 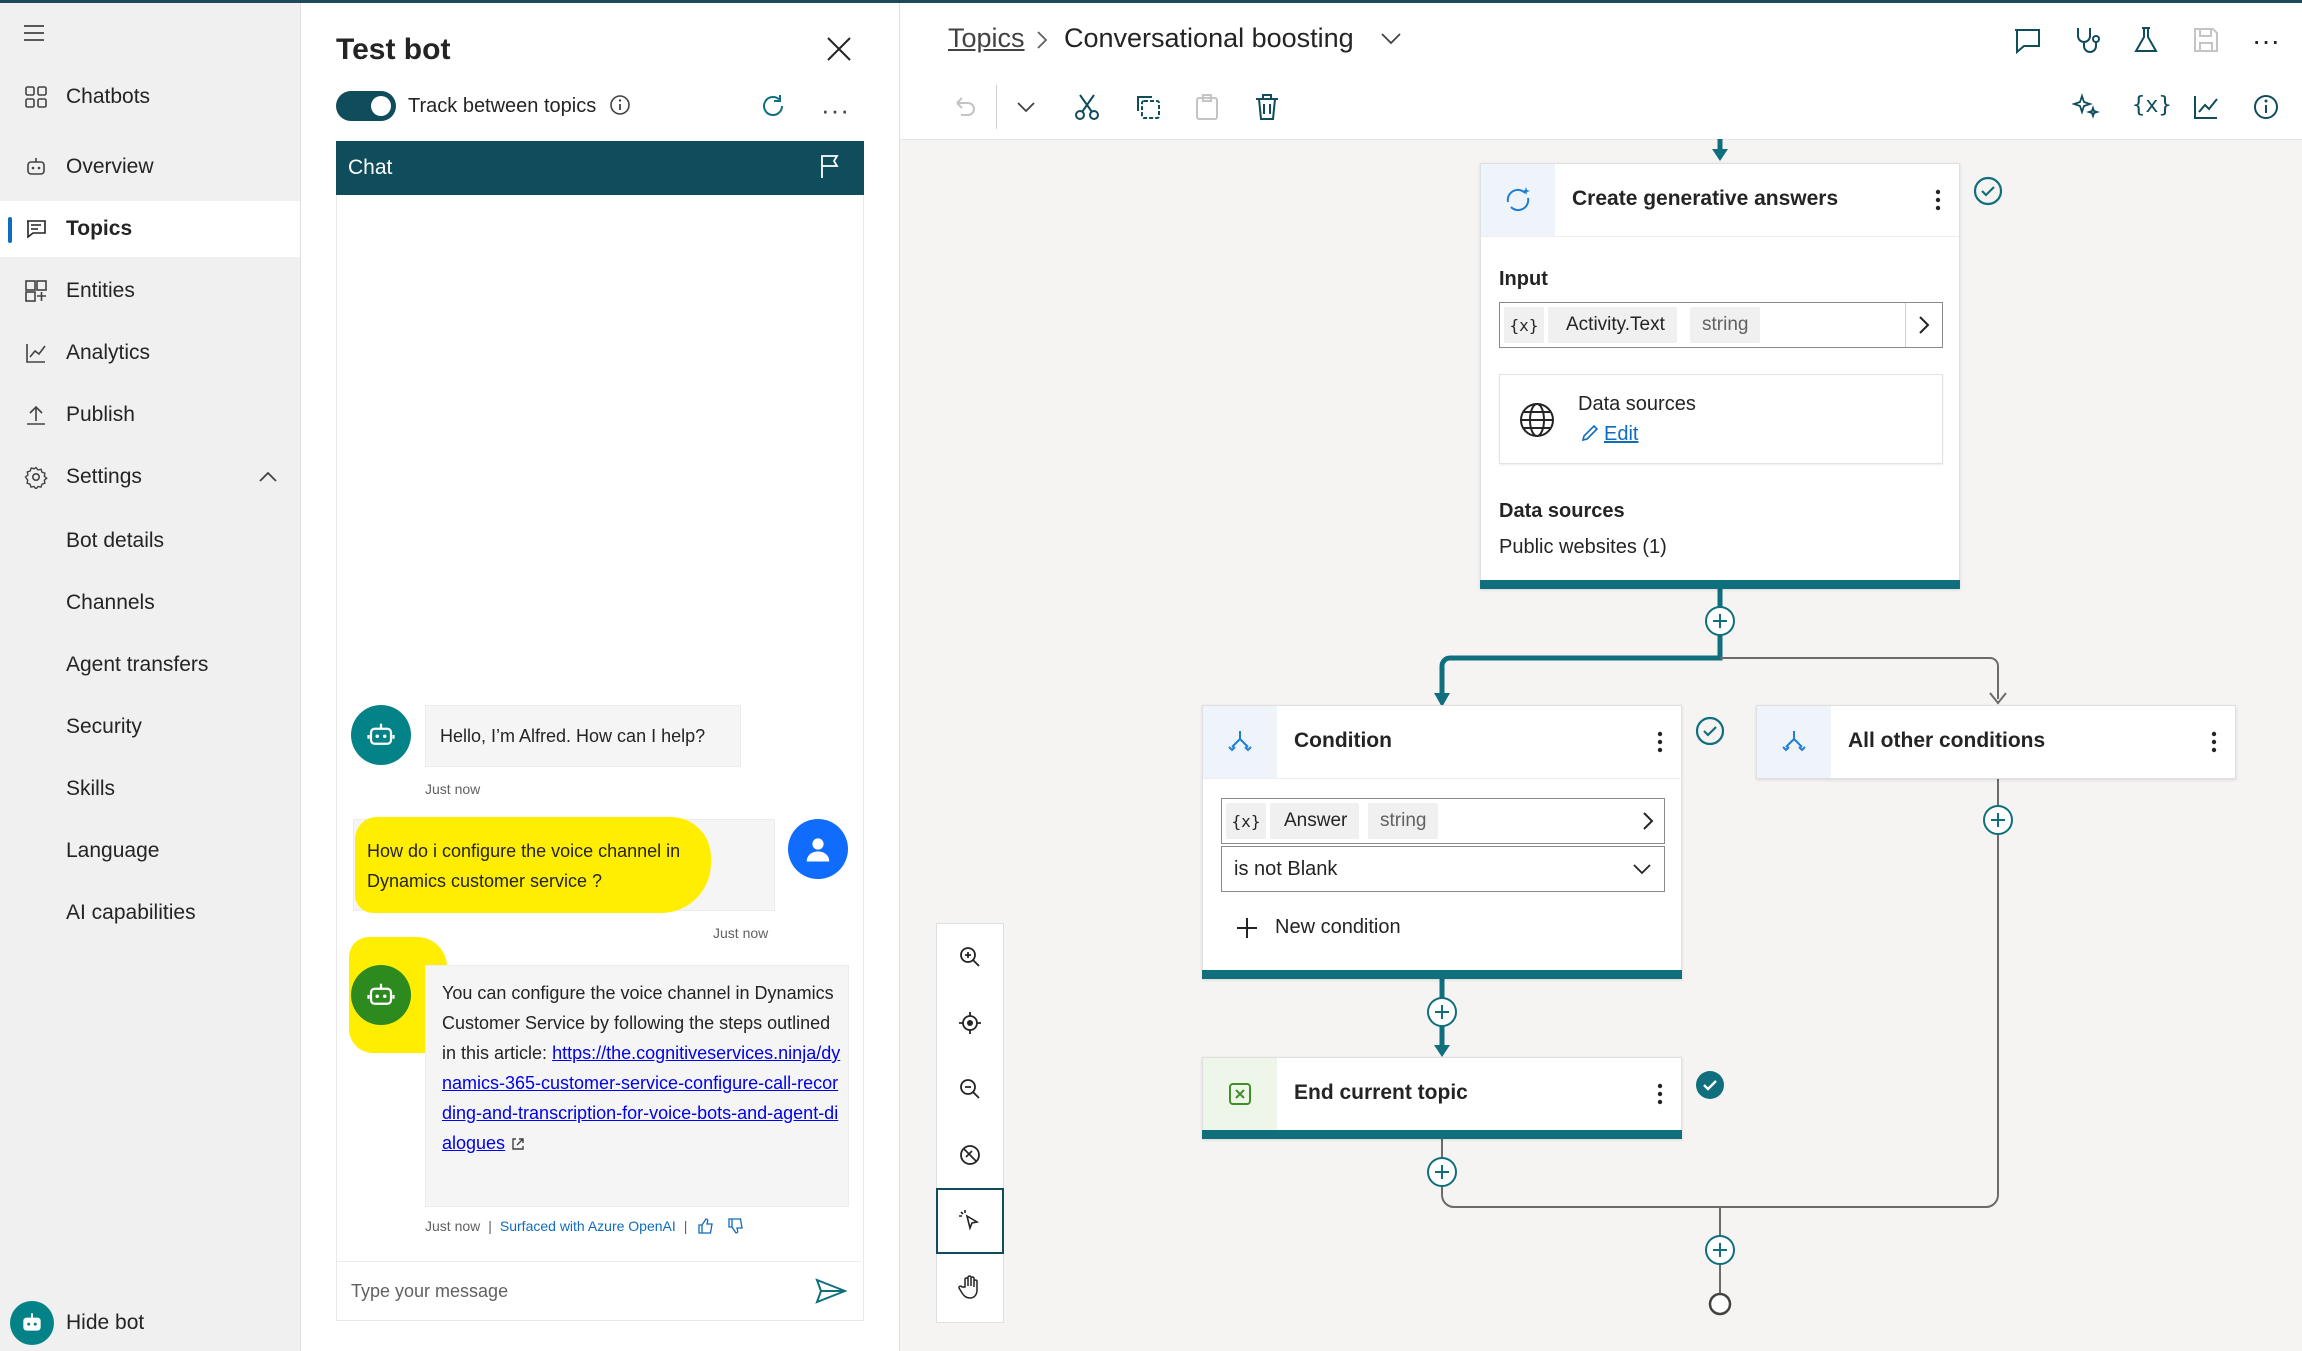 What do you see at coordinates (518, 1144) in the screenshot?
I see `external-link-icon` at bounding box center [518, 1144].